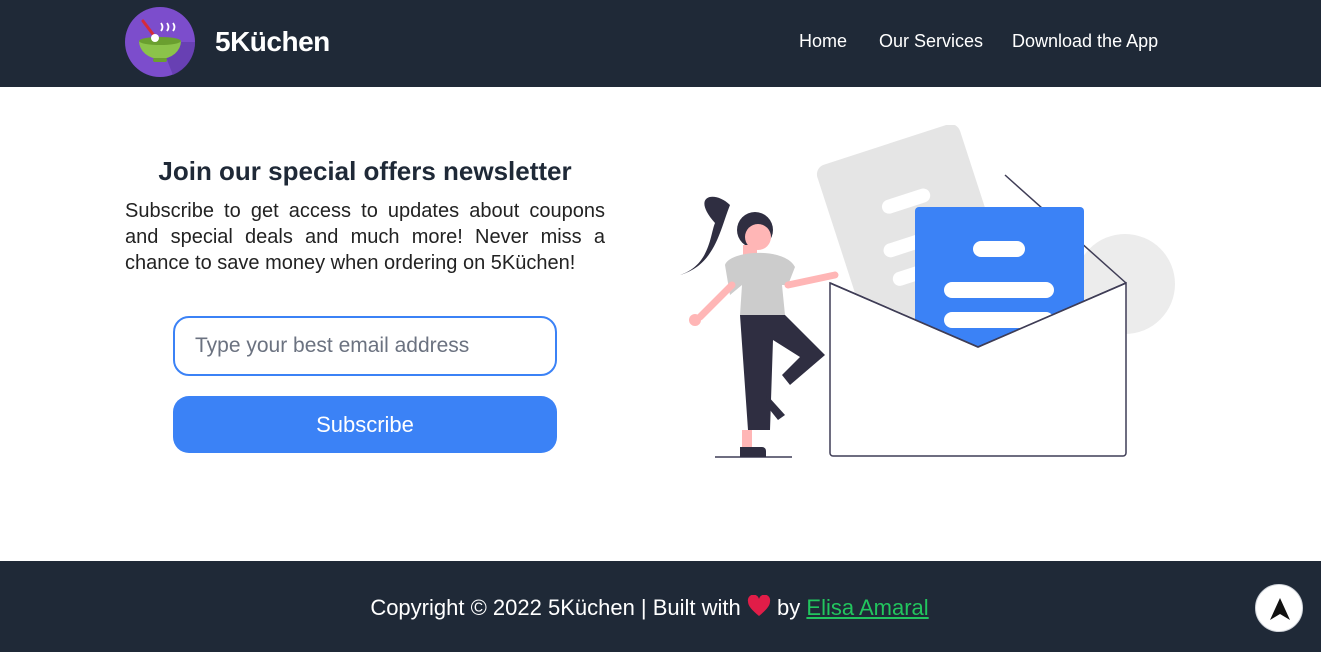 This screenshot has width=1321, height=652. I want to click on copyright-text: Copyright © 2022 5Küchen | Built with, so click(555, 607).